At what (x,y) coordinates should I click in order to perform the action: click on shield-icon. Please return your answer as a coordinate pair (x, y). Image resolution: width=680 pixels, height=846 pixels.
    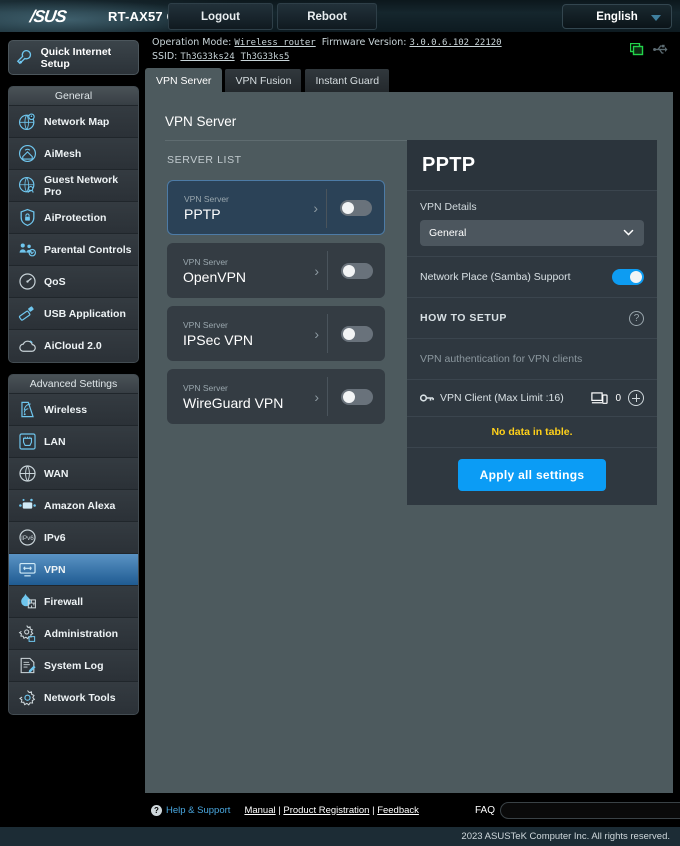
    Looking at the image, I should click on (27, 218).